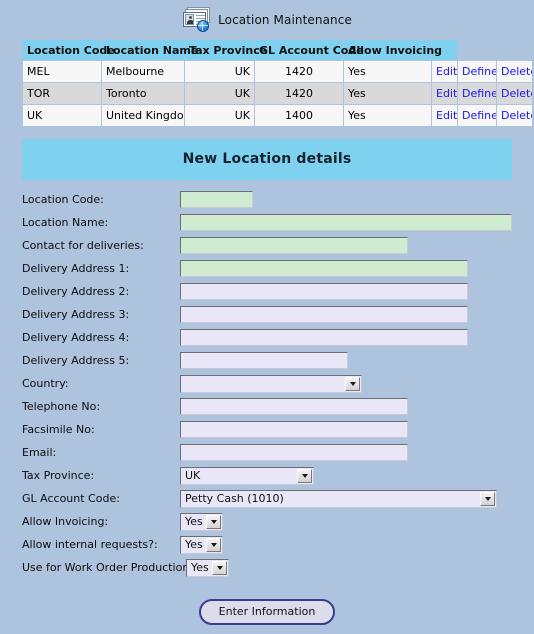 The width and height of the screenshot is (534, 634). What do you see at coordinates (150, 50) in the screenshot?
I see `column-header-location-name: Location Name` at bounding box center [150, 50].